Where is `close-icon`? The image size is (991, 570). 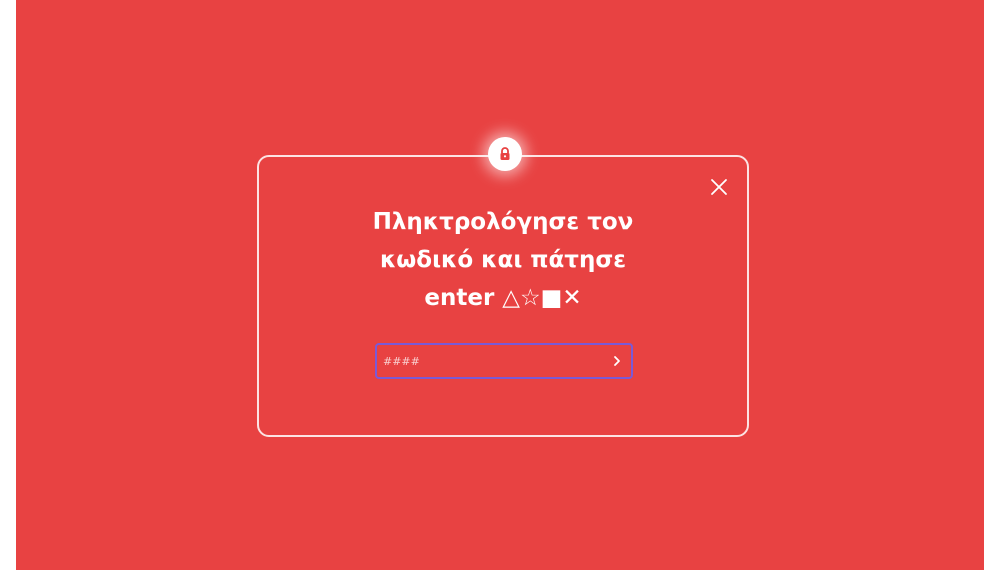 close-icon is located at coordinates (719, 187).